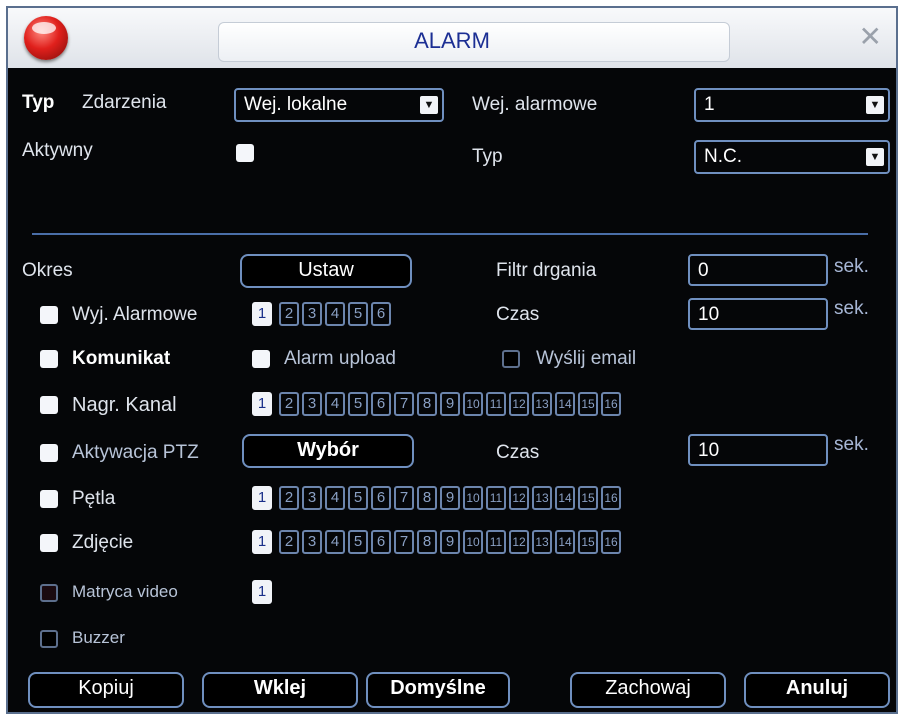 Image resolution: width=903 pixels, height=718 pixels. What do you see at coordinates (611, 404) in the screenshot?
I see `nagr-channel-16: 16` at bounding box center [611, 404].